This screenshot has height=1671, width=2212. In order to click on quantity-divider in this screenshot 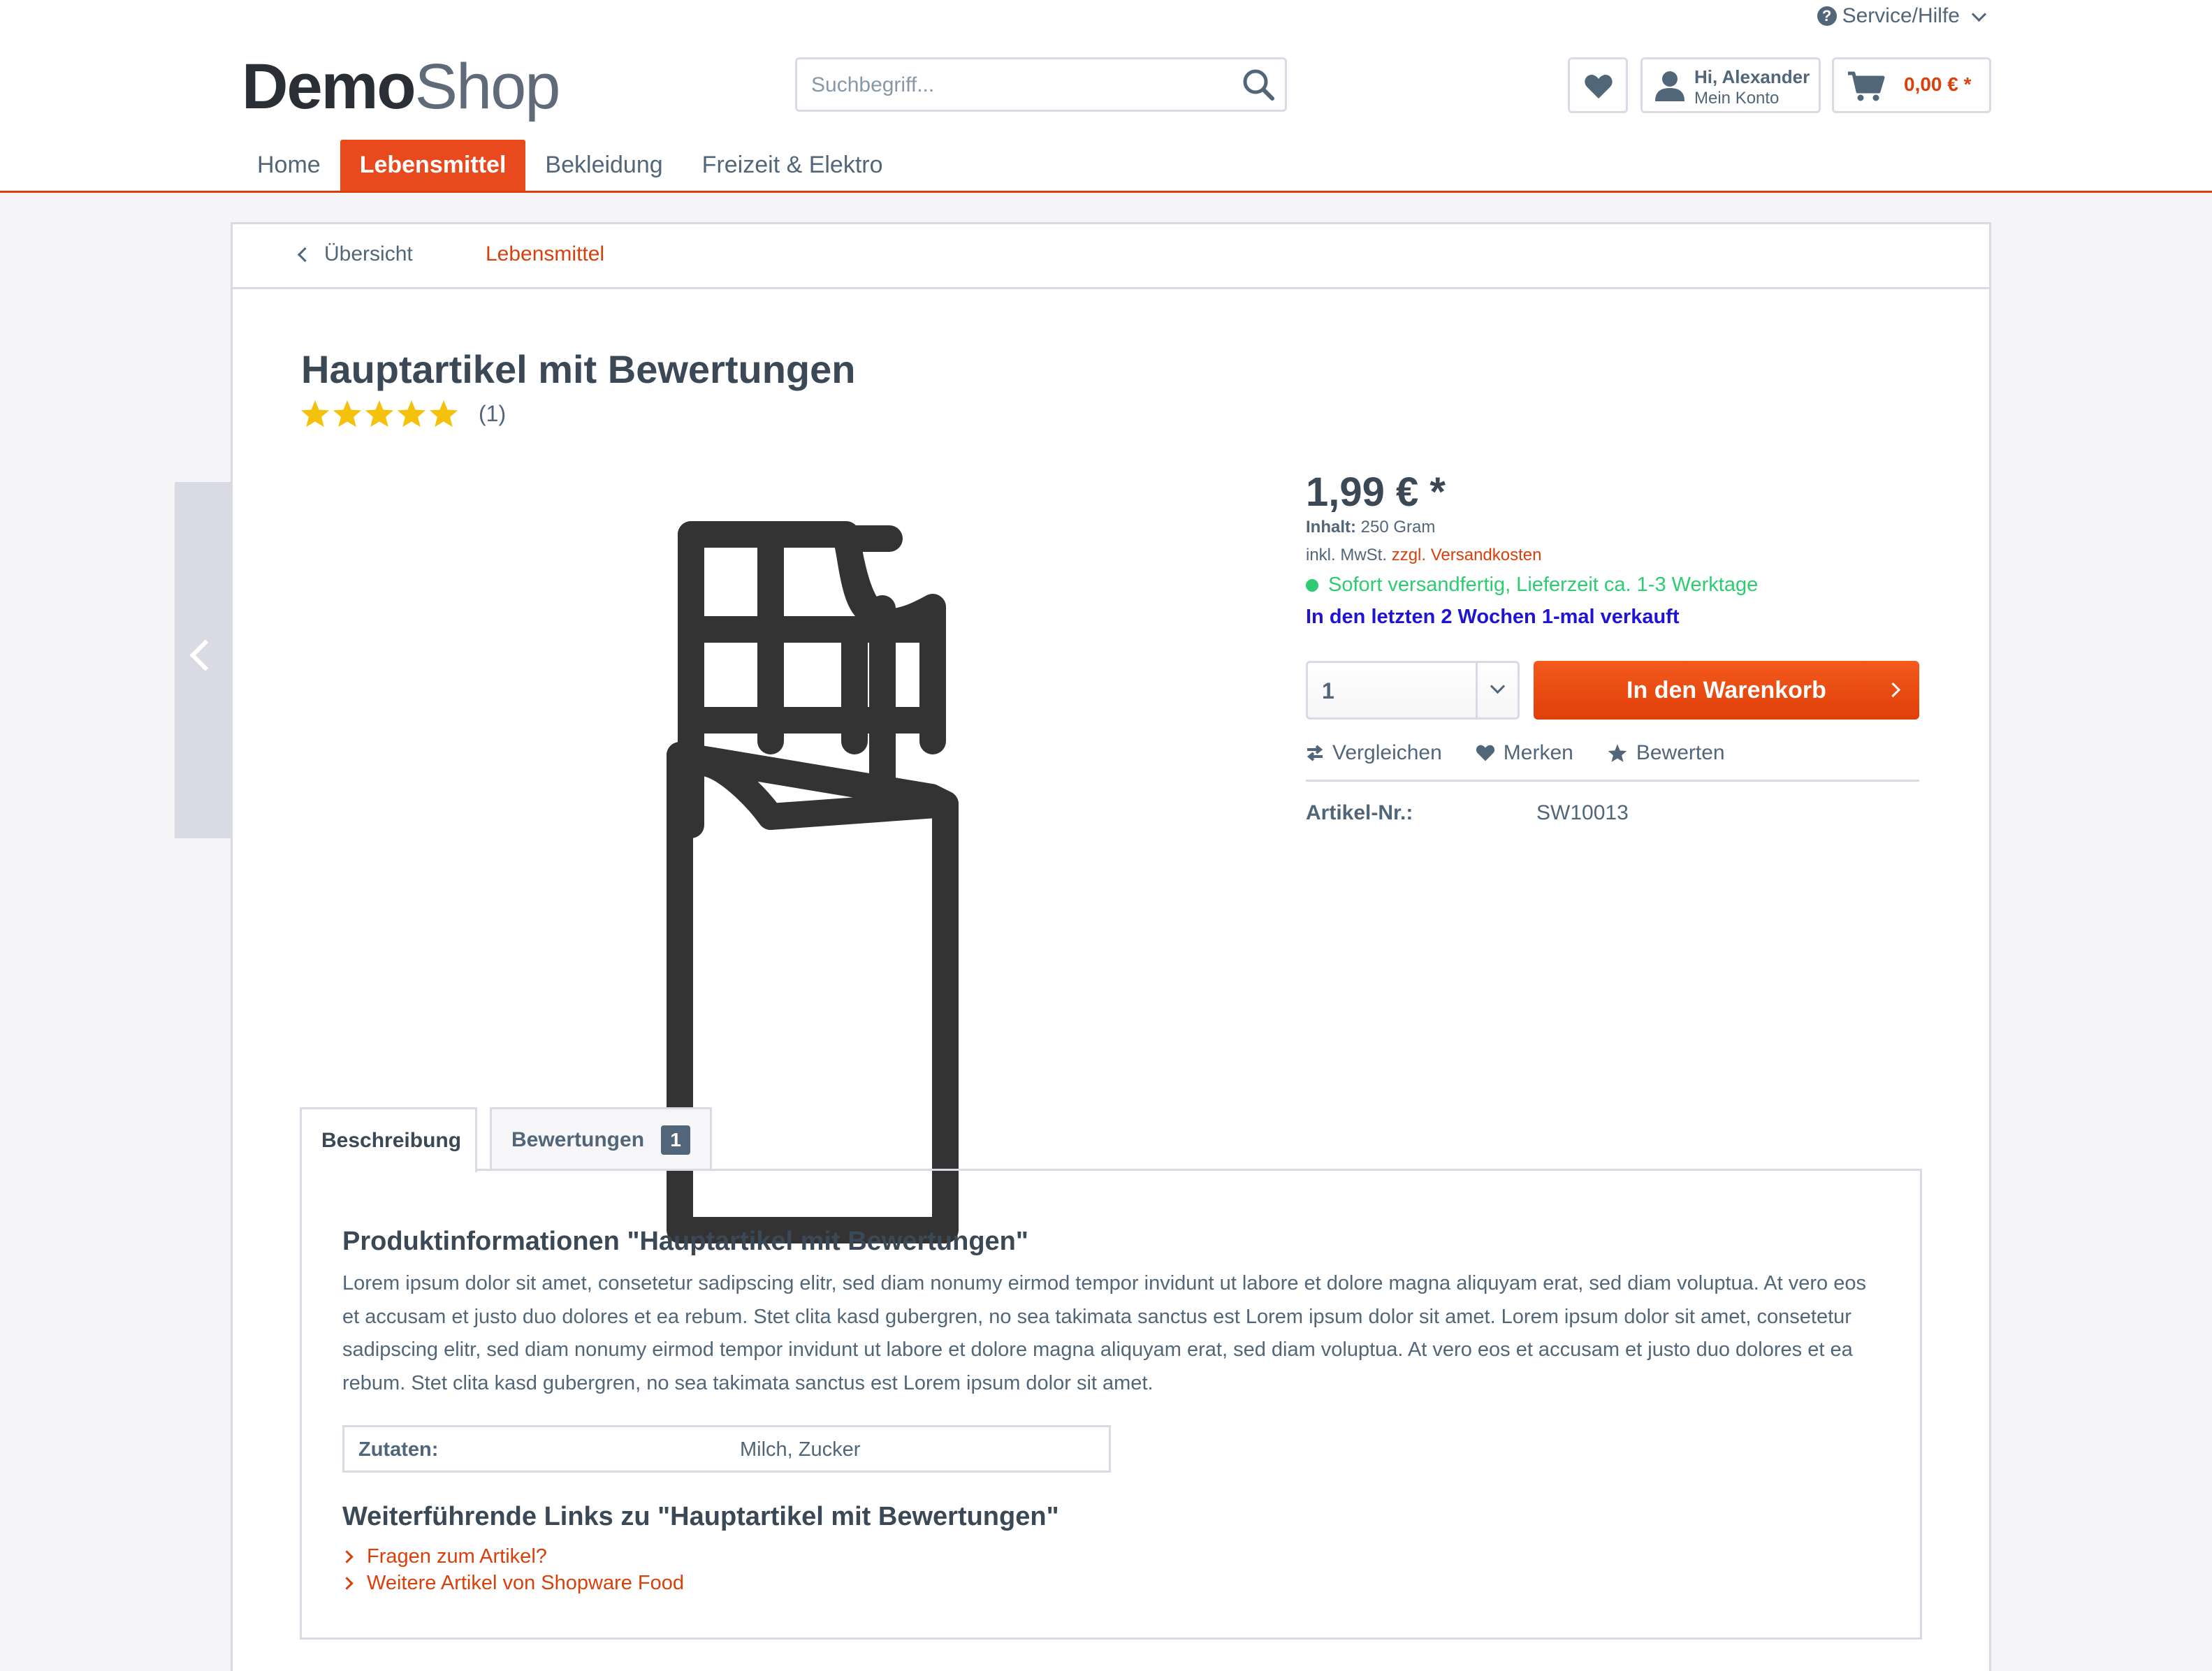, I will do `click(1477, 690)`.